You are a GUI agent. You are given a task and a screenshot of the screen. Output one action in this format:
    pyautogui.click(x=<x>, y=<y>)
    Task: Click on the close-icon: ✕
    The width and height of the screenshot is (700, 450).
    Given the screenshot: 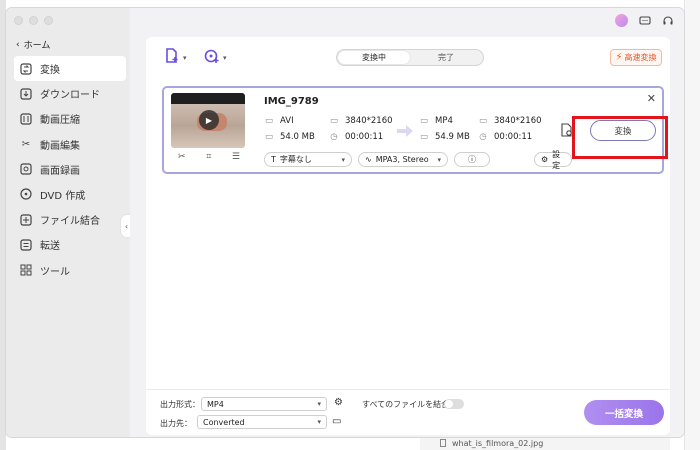 What is the action you would take?
    pyautogui.click(x=651, y=98)
    